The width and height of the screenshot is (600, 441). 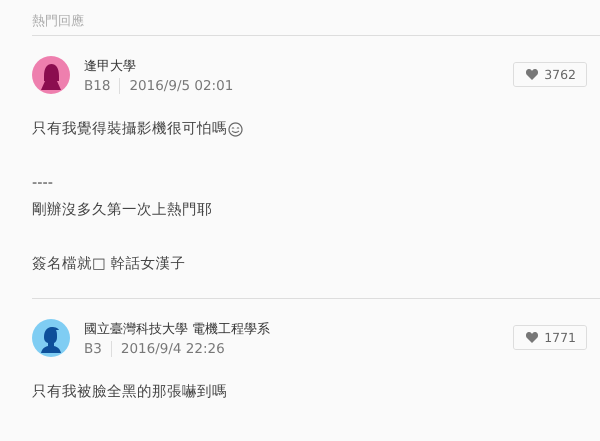 What do you see at coordinates (109, 264) in the screenshot?
I see `comment-text: 簽名檔就□ 幹話女漢子` at bounding box center [109, 264].